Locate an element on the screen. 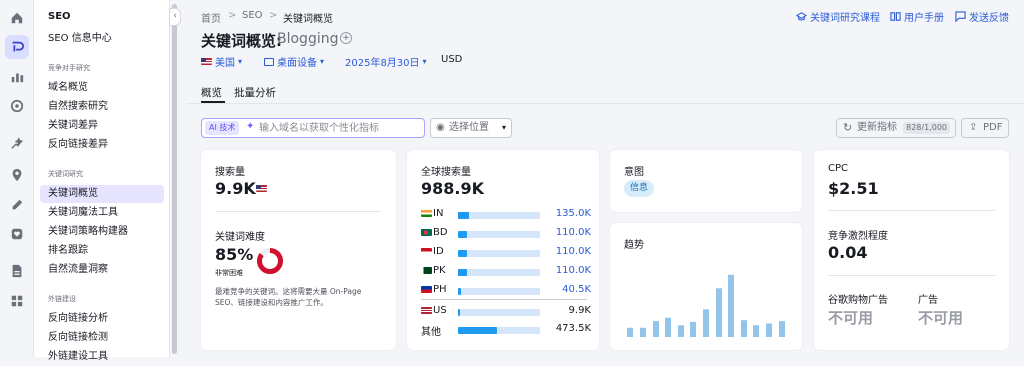 The width and height of the screenshot is (1024, 366). tab-overview: 概览 is located at coordinates (211, 92).